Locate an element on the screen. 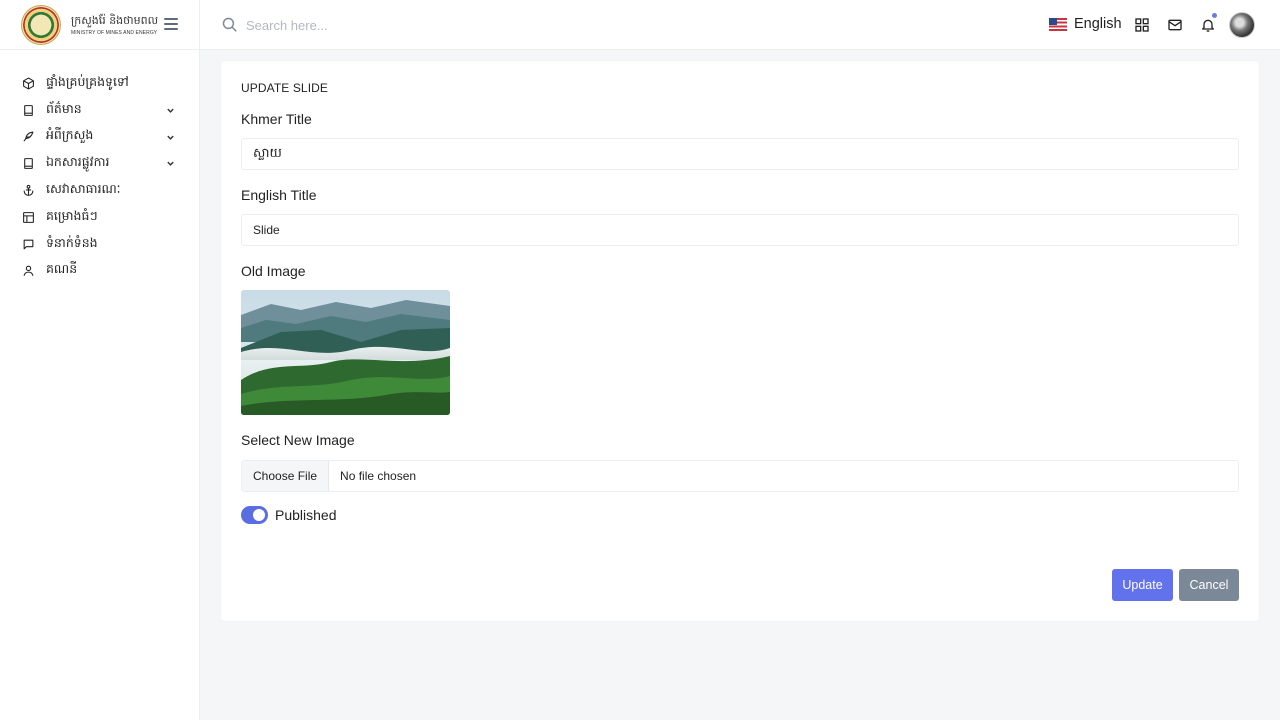 The image size is (1280, 720). box-icon is located at coordinates (28, 83).